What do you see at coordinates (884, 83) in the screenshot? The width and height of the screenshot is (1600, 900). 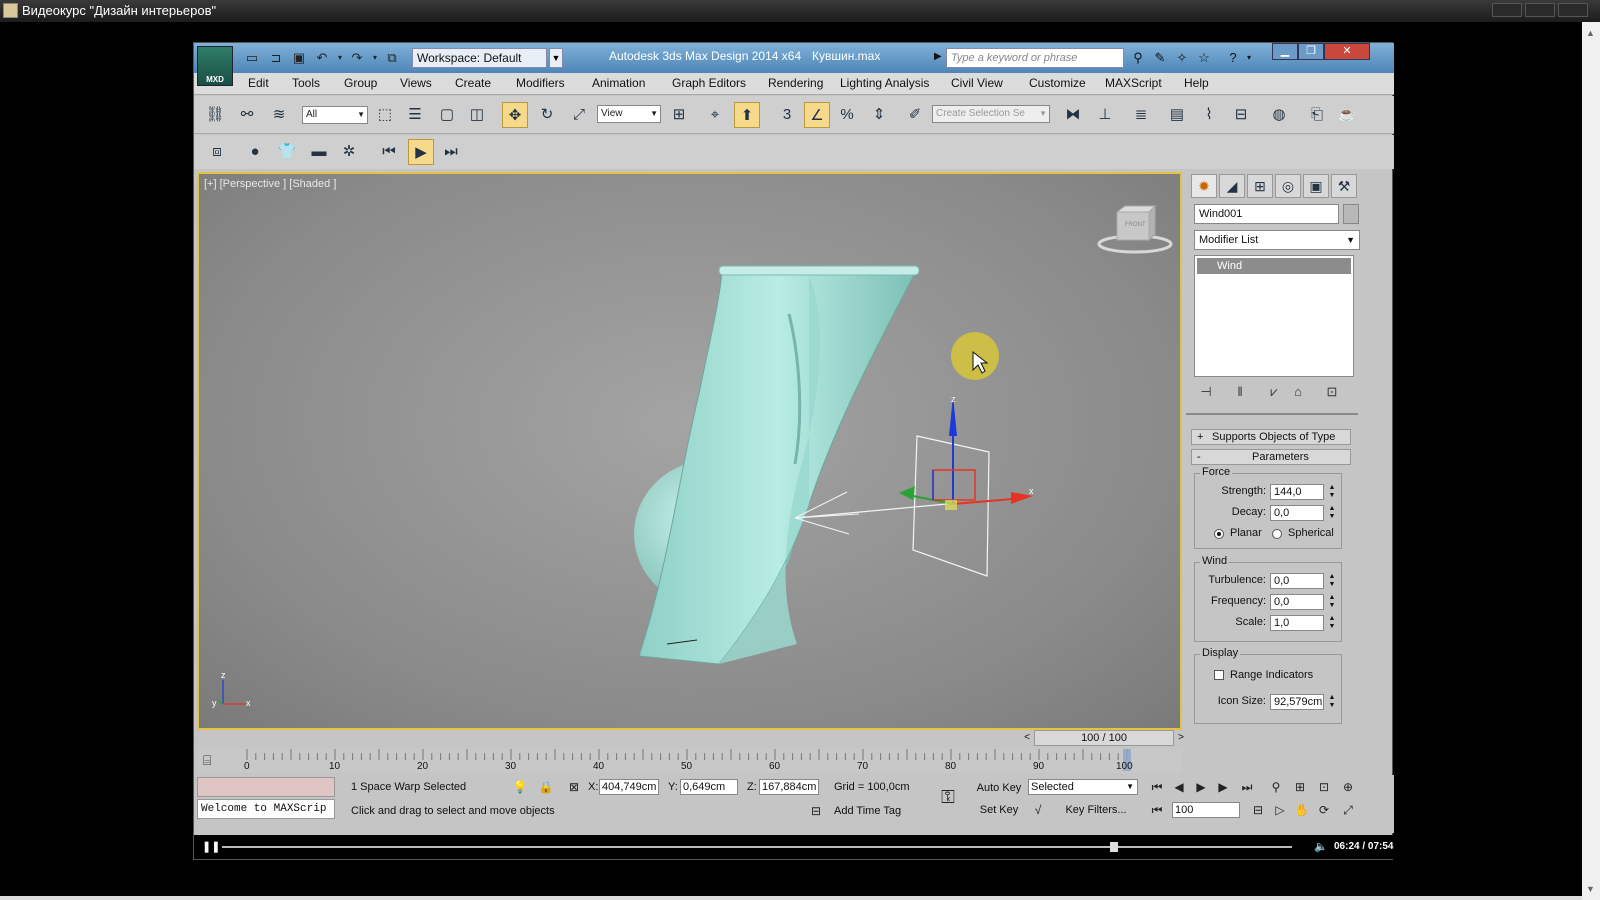 I see `menu-lighting-analysis: Lighting Analysis` at bounding box center [884, 83].